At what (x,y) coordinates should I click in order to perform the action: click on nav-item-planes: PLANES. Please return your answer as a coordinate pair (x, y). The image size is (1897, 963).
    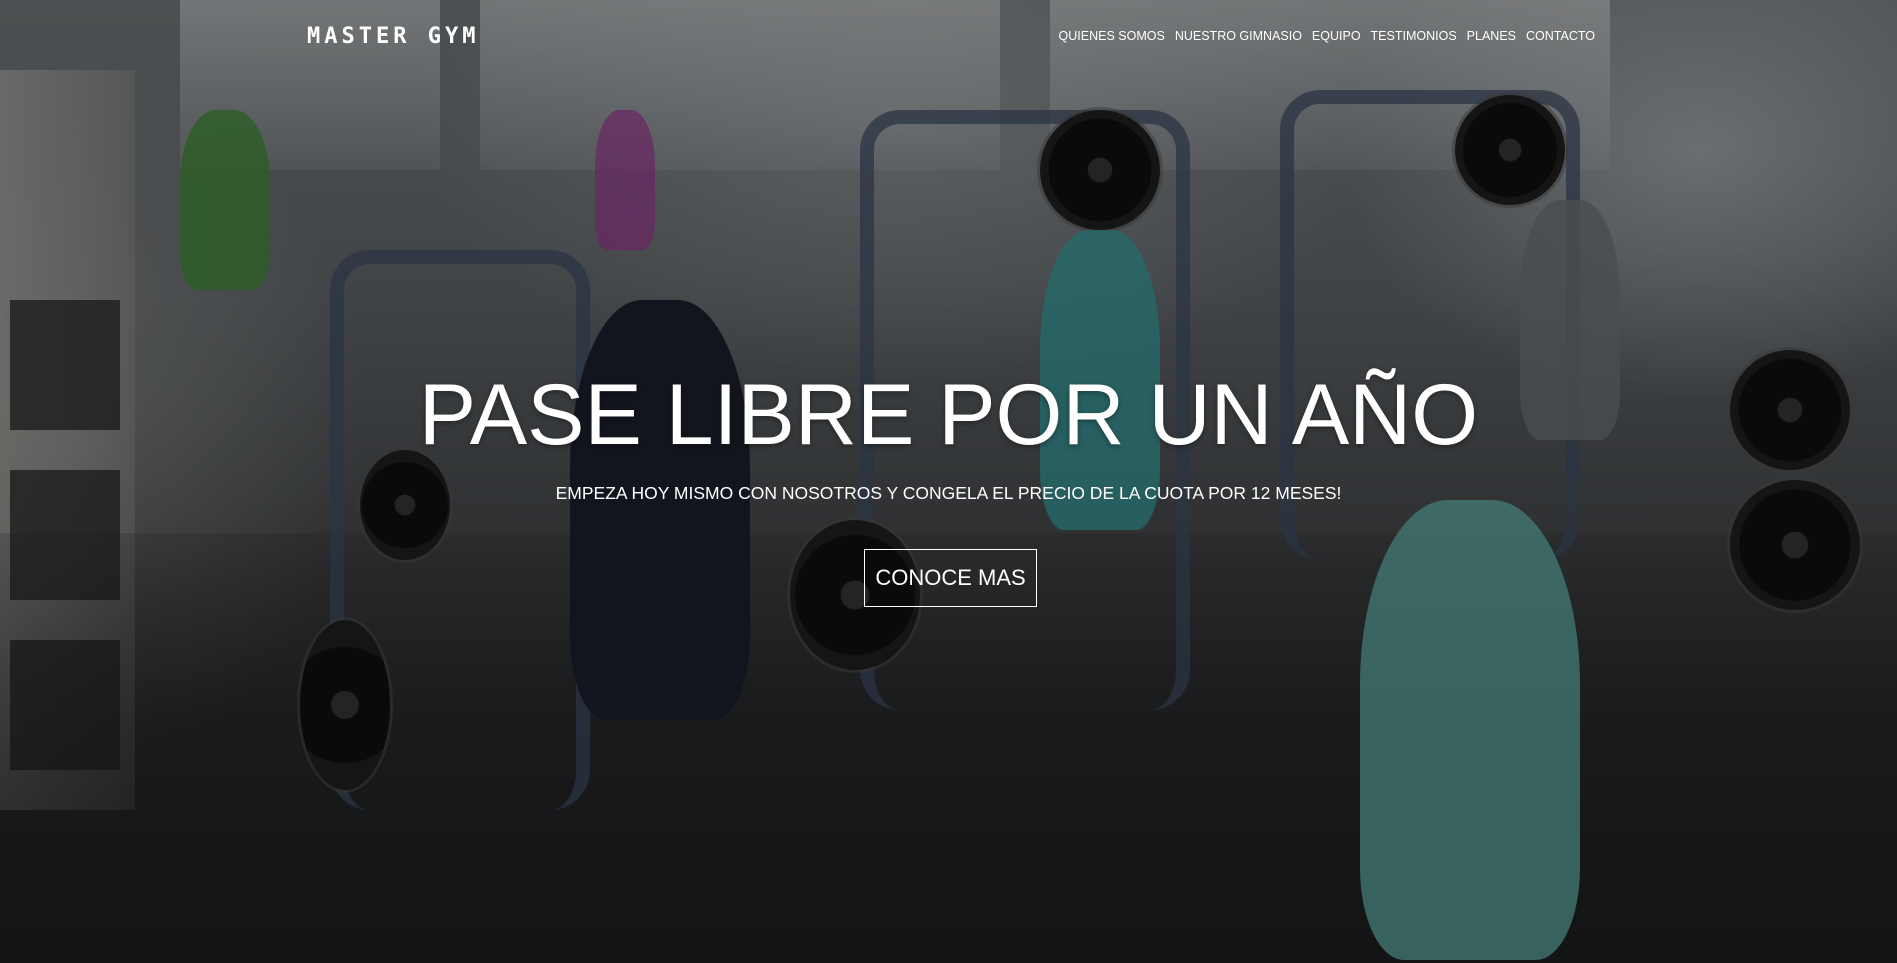
    Looking at the image, I should click on (1491, 36).